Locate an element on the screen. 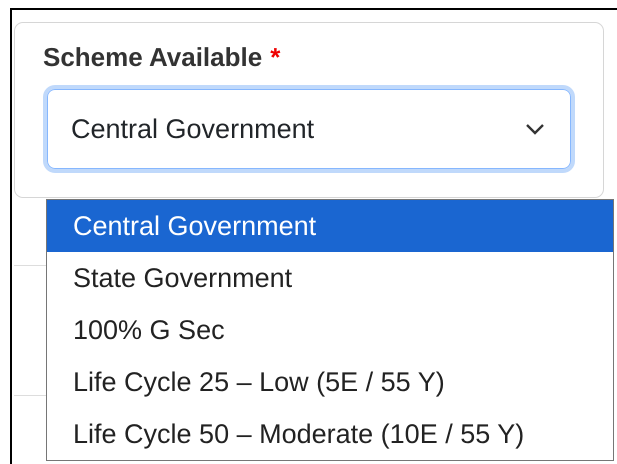 The width and height of the screenshot is (617, 464). dropdown-option: Life Cycle 25 – Low (5E / 55 Y) is located at coordinates (330, 382).